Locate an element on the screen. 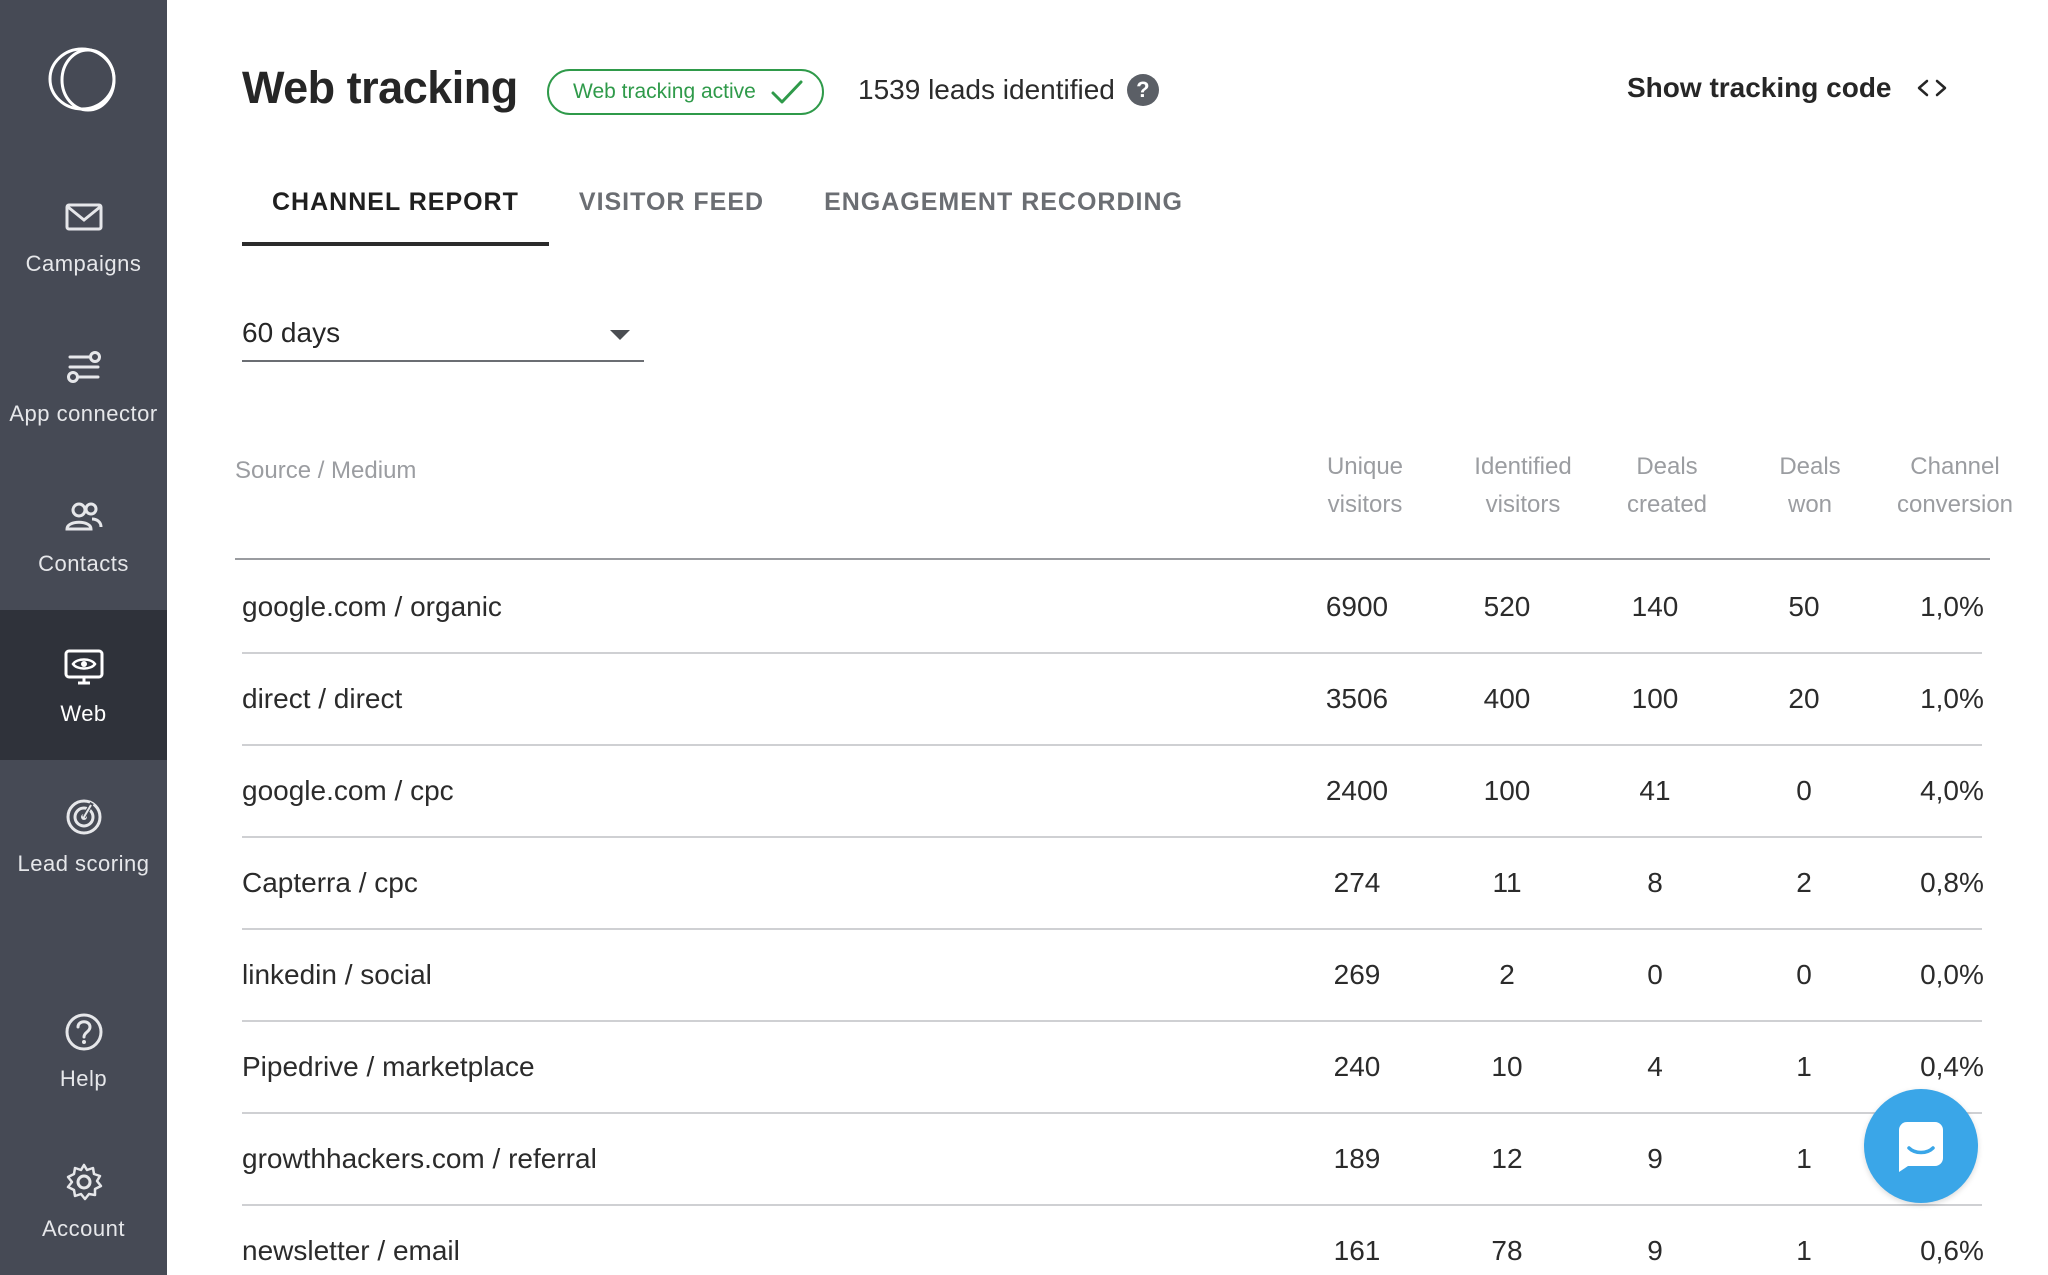  col-identified-visitors: Identified visitors is located at coordinates (1523, 486).